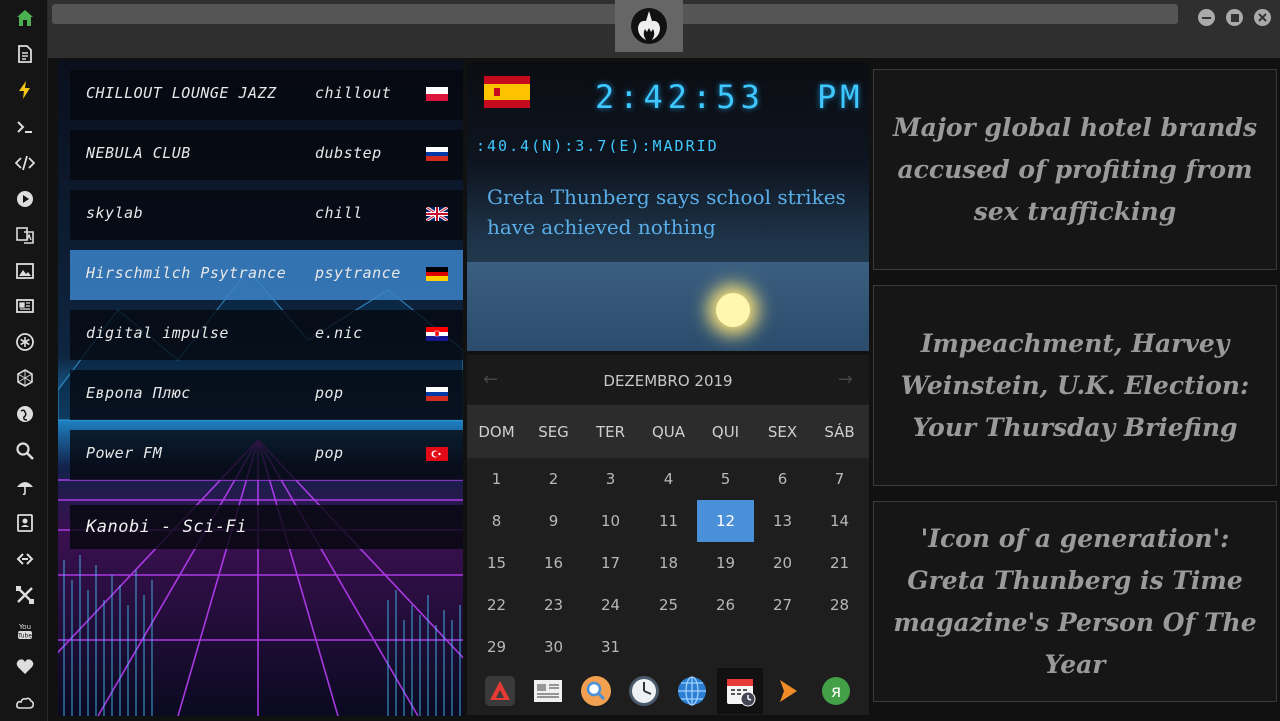 The height and width of the screenshot is (721, 1280). Describe the element at coordinates (25, 667) in the screenshot. I see `heart-icon` at that location.